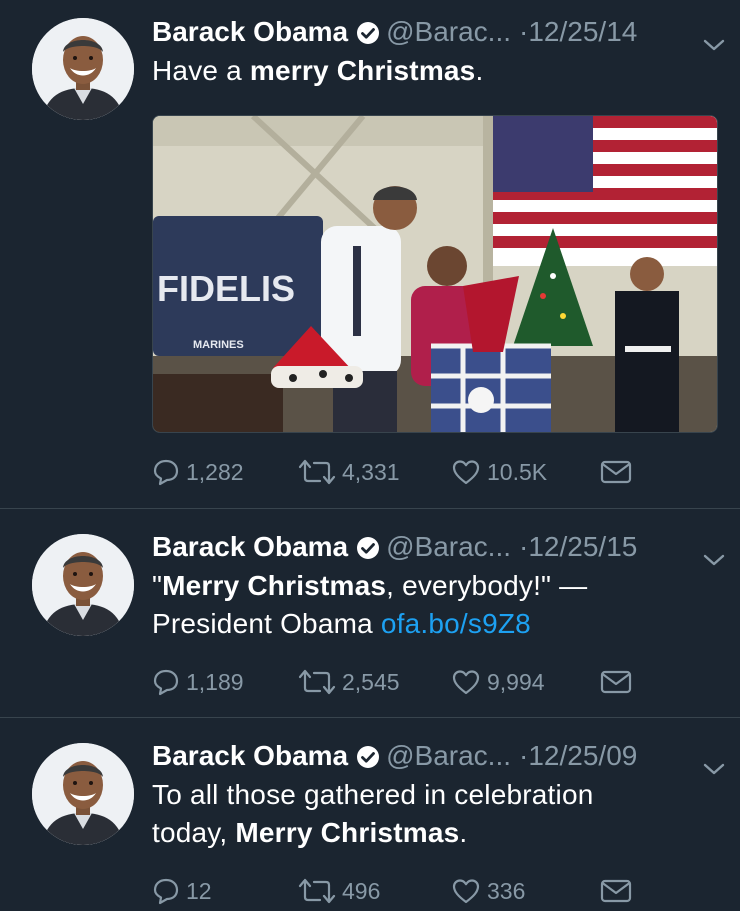  I want to click on tweet-text-line: President Obama ofa.bo/s9Z8, so click(439, 624).